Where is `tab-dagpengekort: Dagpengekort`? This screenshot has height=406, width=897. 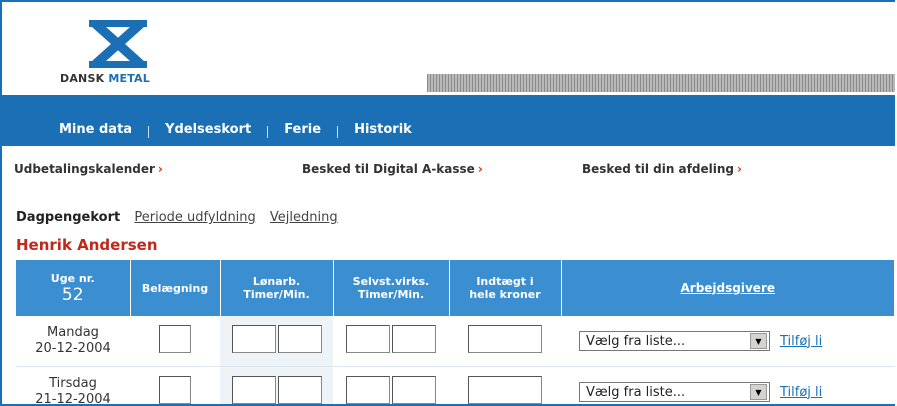
tab-dagpengekort: Dagpengekort is located at coordinates (68, 217).